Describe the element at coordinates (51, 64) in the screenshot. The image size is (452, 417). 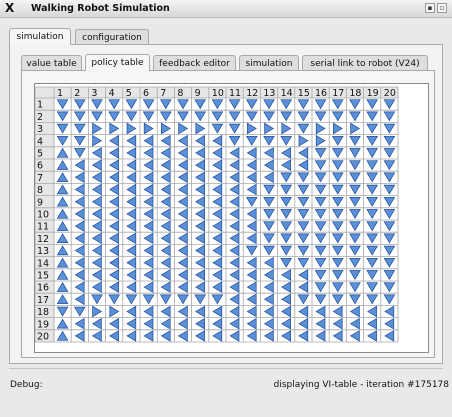
I see `tab-label: value table` at that location.